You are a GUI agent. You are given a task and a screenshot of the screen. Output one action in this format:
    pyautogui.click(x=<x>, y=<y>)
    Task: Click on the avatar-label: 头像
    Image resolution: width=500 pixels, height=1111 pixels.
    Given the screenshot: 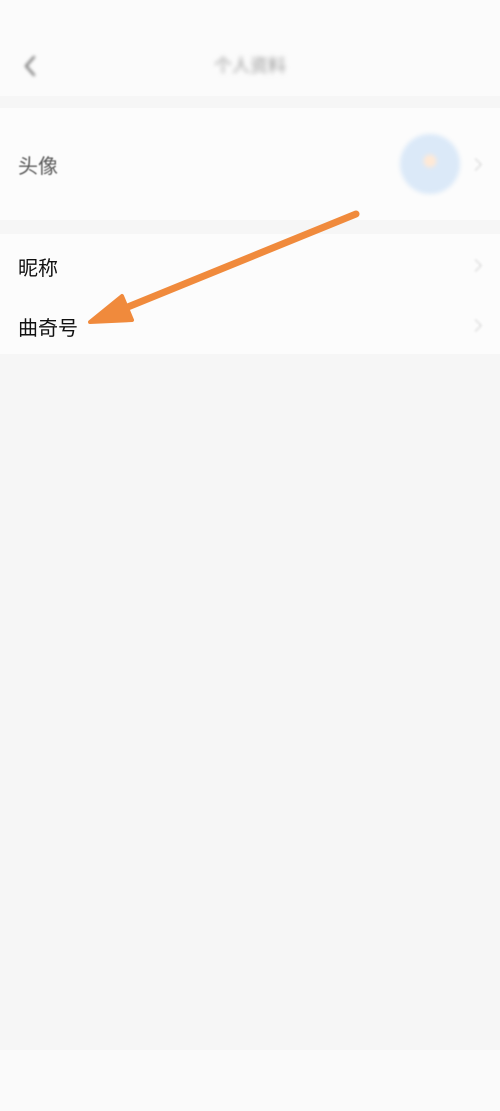 What is the action you would take?
    pyautogui.click(x=38, y=166)
    